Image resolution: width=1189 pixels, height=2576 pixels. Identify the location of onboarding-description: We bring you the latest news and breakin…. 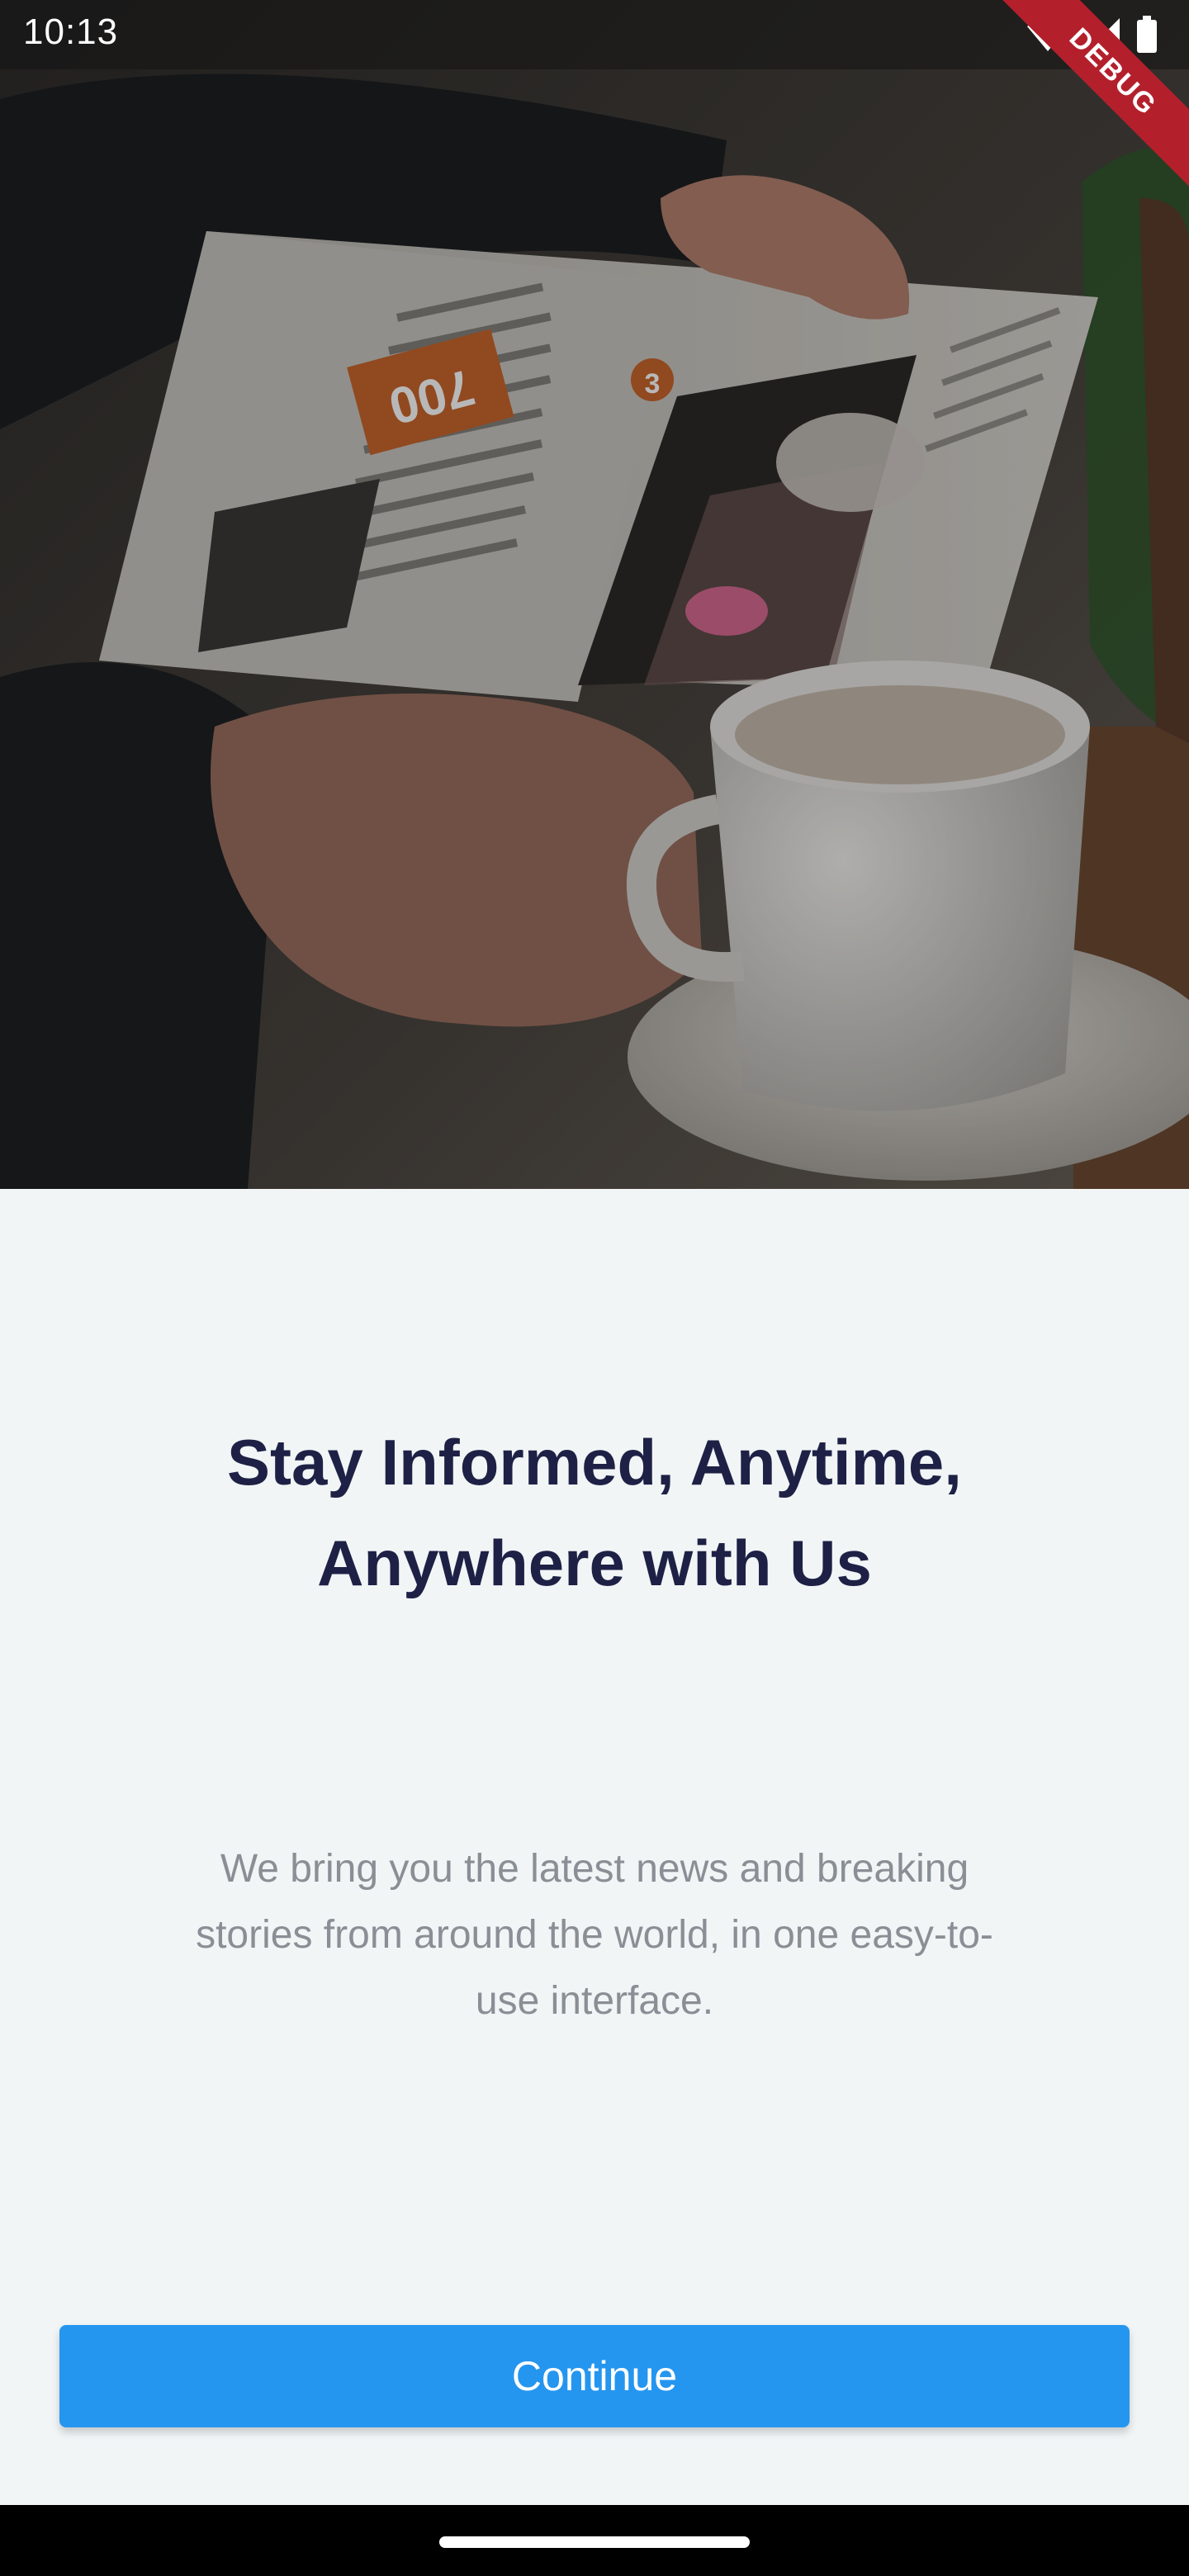
(594, 1935).